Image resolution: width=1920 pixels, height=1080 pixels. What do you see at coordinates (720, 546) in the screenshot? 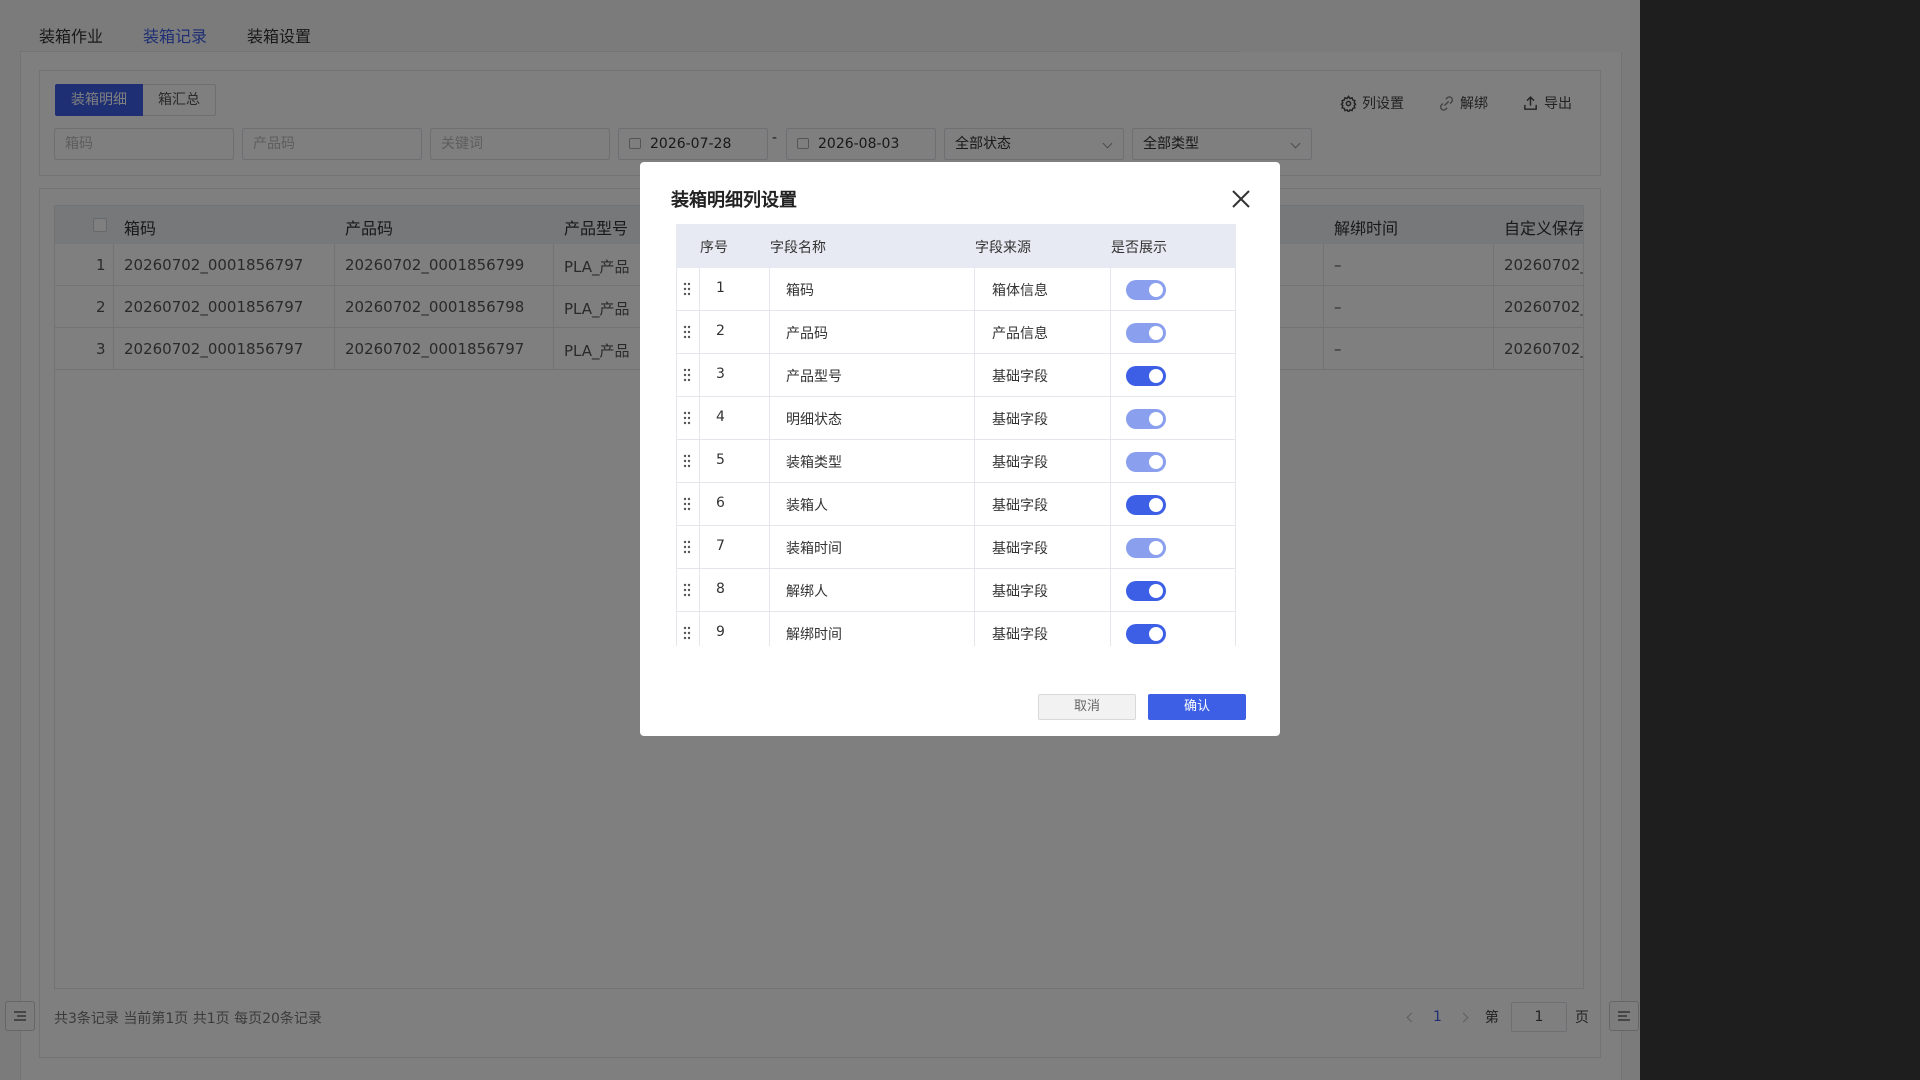
I see `row-index: 7` at bounding box center [720, 546].